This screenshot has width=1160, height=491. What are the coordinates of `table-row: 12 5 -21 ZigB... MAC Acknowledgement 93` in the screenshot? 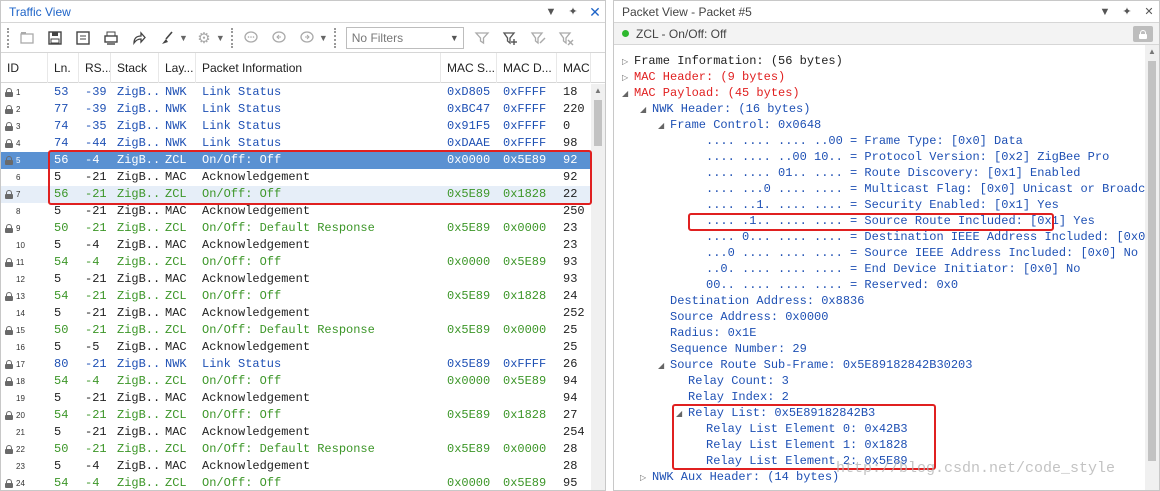 It's located at (296, 279).